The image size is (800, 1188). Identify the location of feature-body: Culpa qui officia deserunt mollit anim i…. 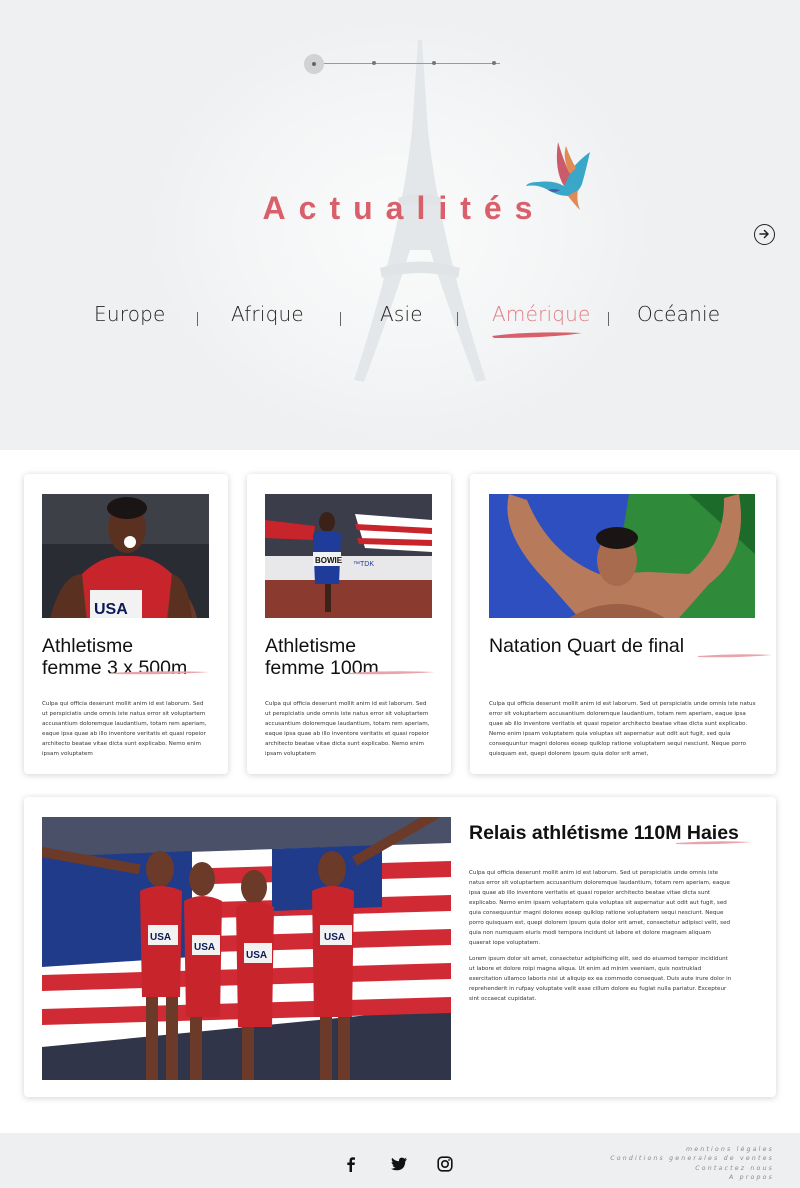
(601, 936).